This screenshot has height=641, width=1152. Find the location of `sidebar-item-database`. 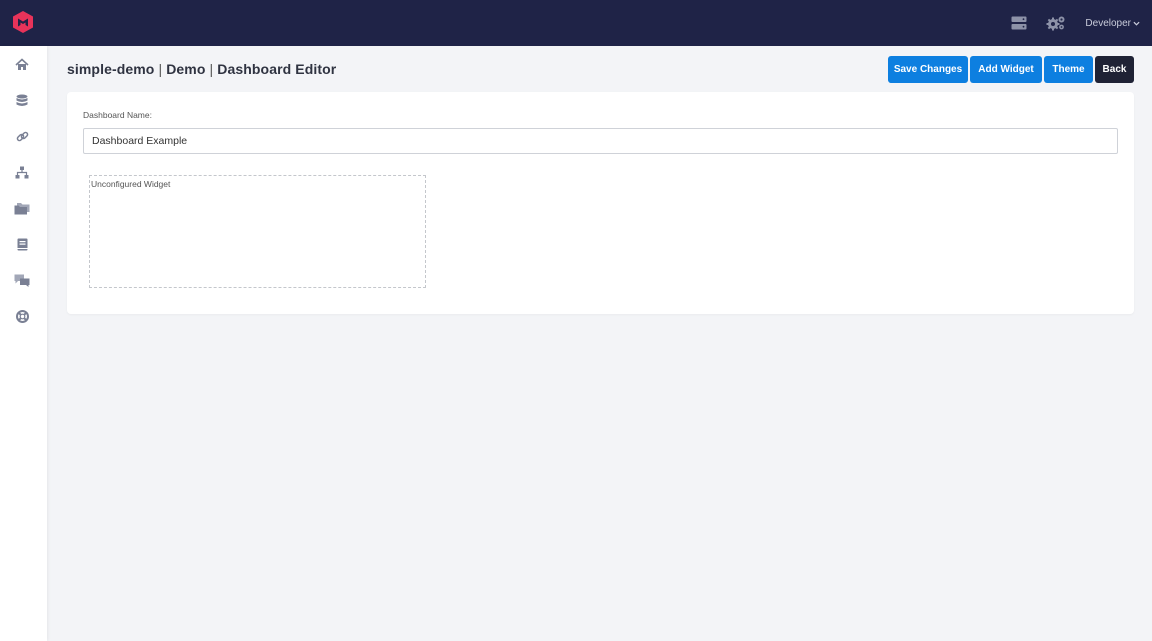

sidebar-item-database is located at coordinates (22, 100).